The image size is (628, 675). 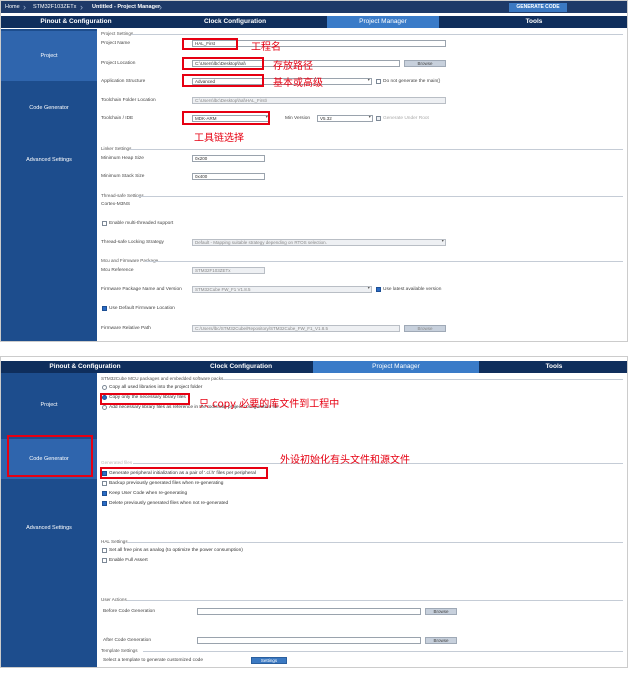 What do you see at coordinates (269, 404) in the screenshot?
I see `annotation-text: 只 copy 必要的库文件到工程中` at bounding box center [269, 404].